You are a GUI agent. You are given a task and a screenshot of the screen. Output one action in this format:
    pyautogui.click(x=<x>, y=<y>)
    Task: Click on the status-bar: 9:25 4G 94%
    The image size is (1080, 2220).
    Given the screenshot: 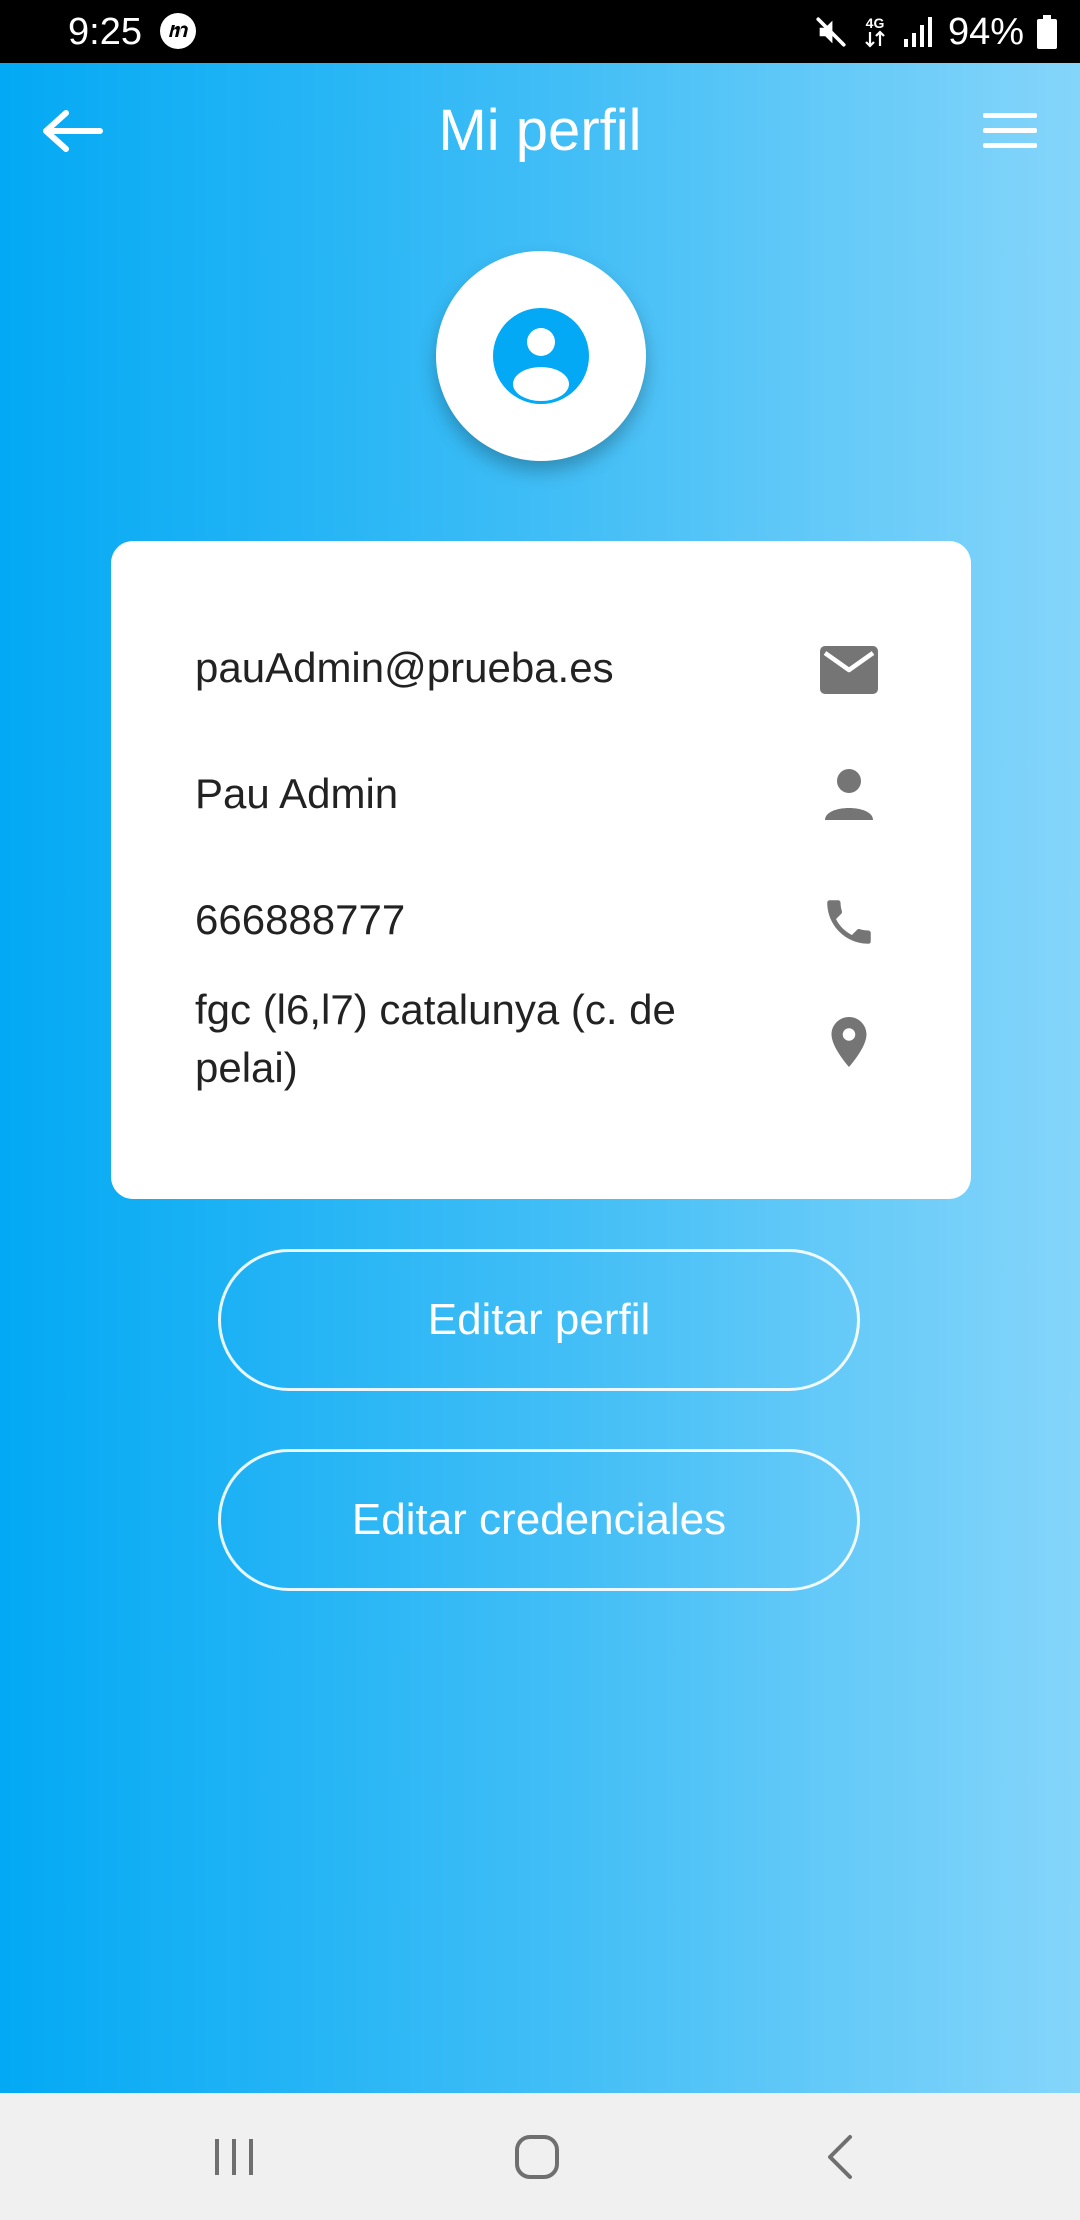 What is the action you would take?
    pyautogui.click(x=540, y=31)
    